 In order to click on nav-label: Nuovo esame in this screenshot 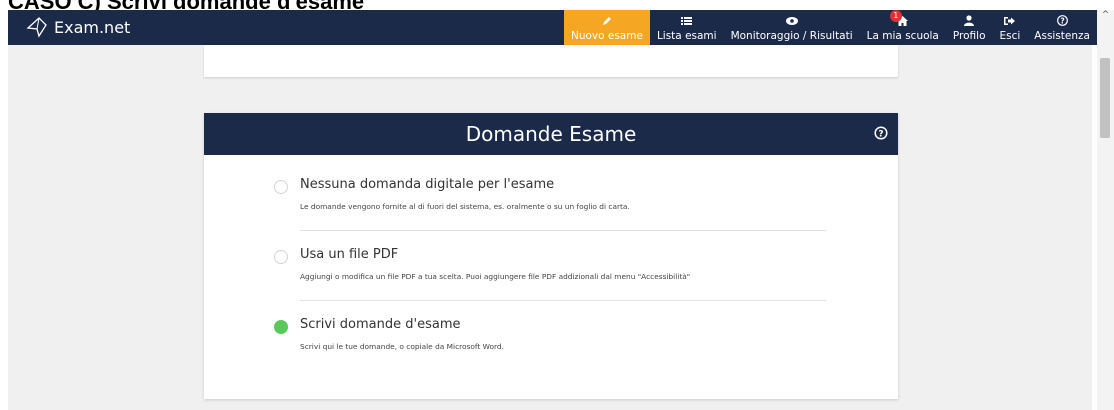, I will do `click(606, 35)`.